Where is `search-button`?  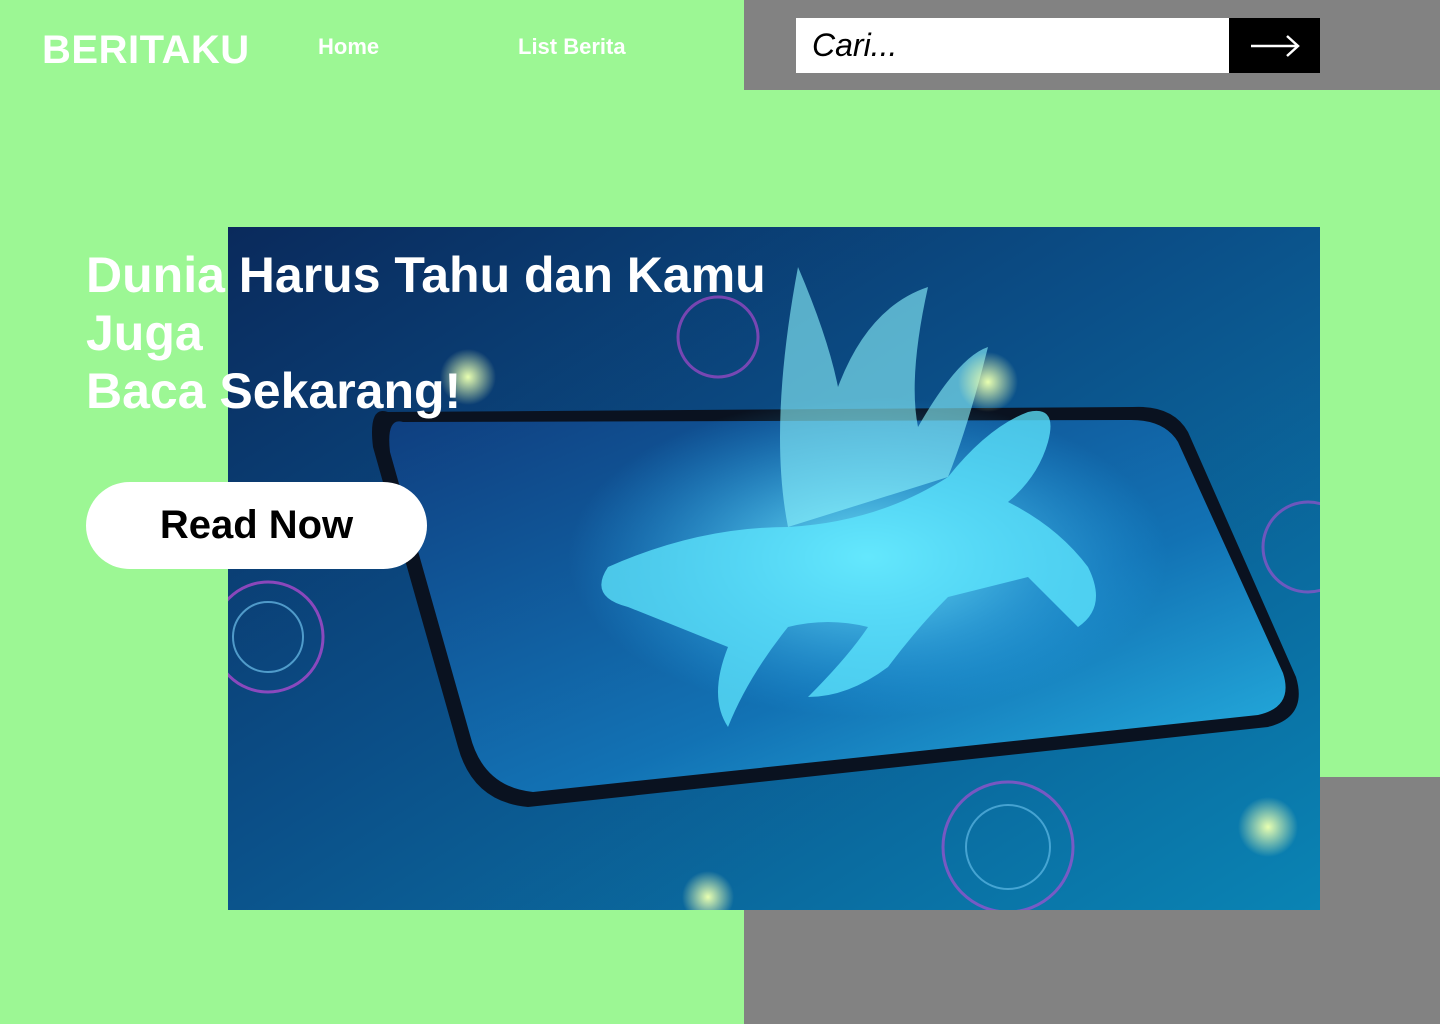
search-button is located at coordinates (1274, 45).